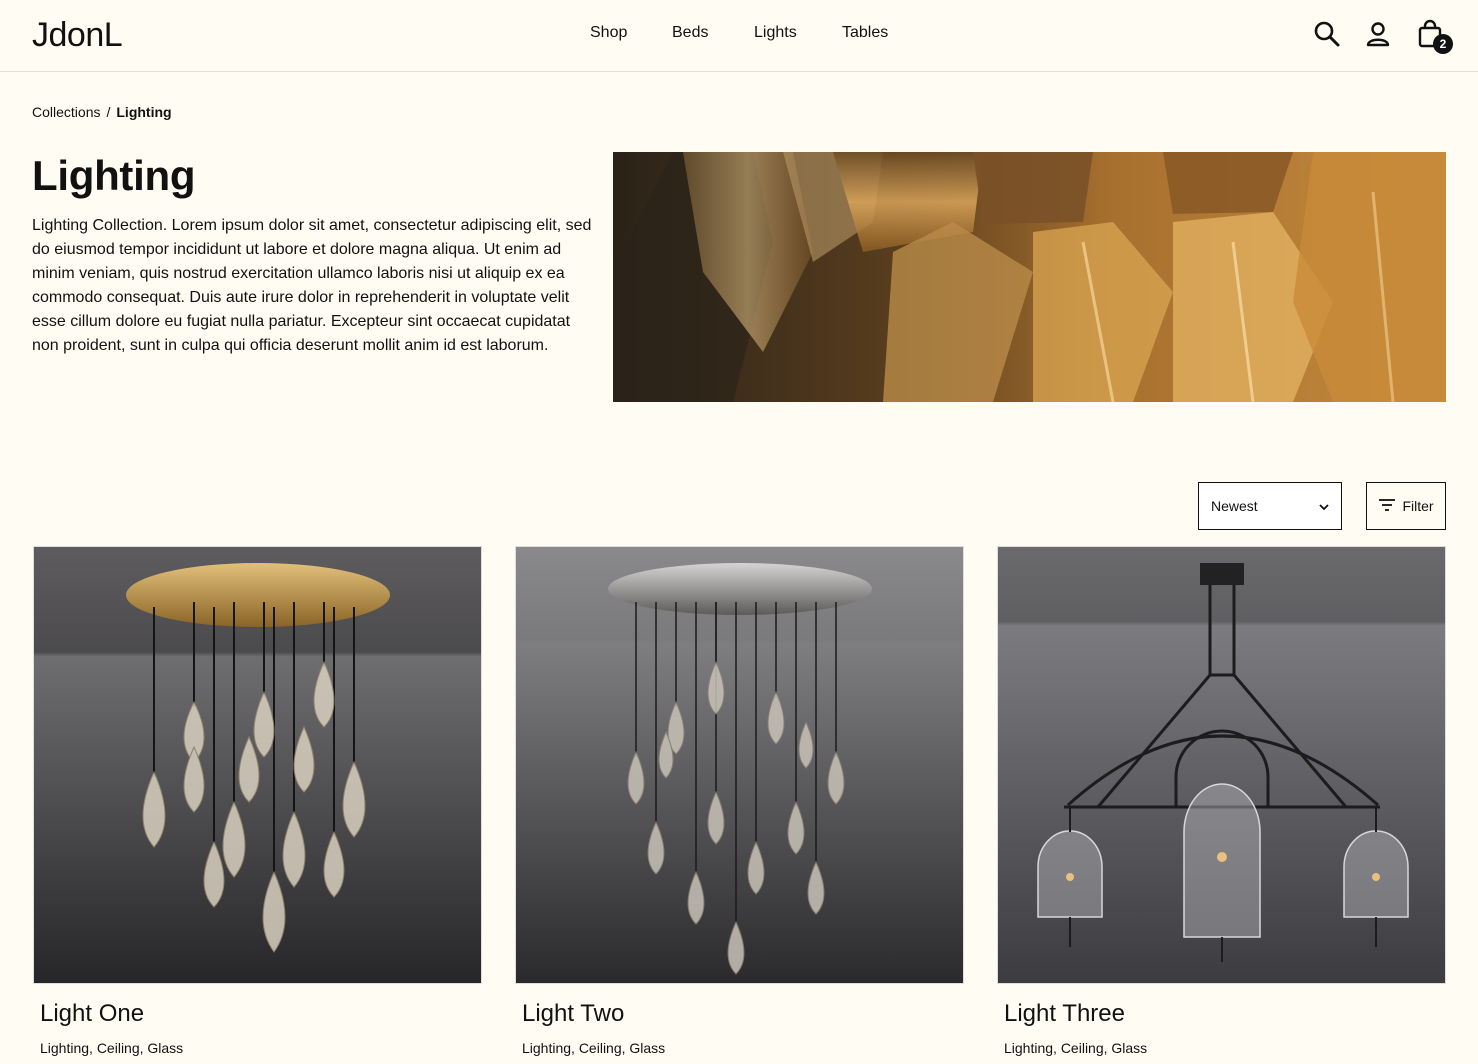  Describe the element at coordinates (865, 33) in the screenshot. I see `nav-tables: Tables` at that location.